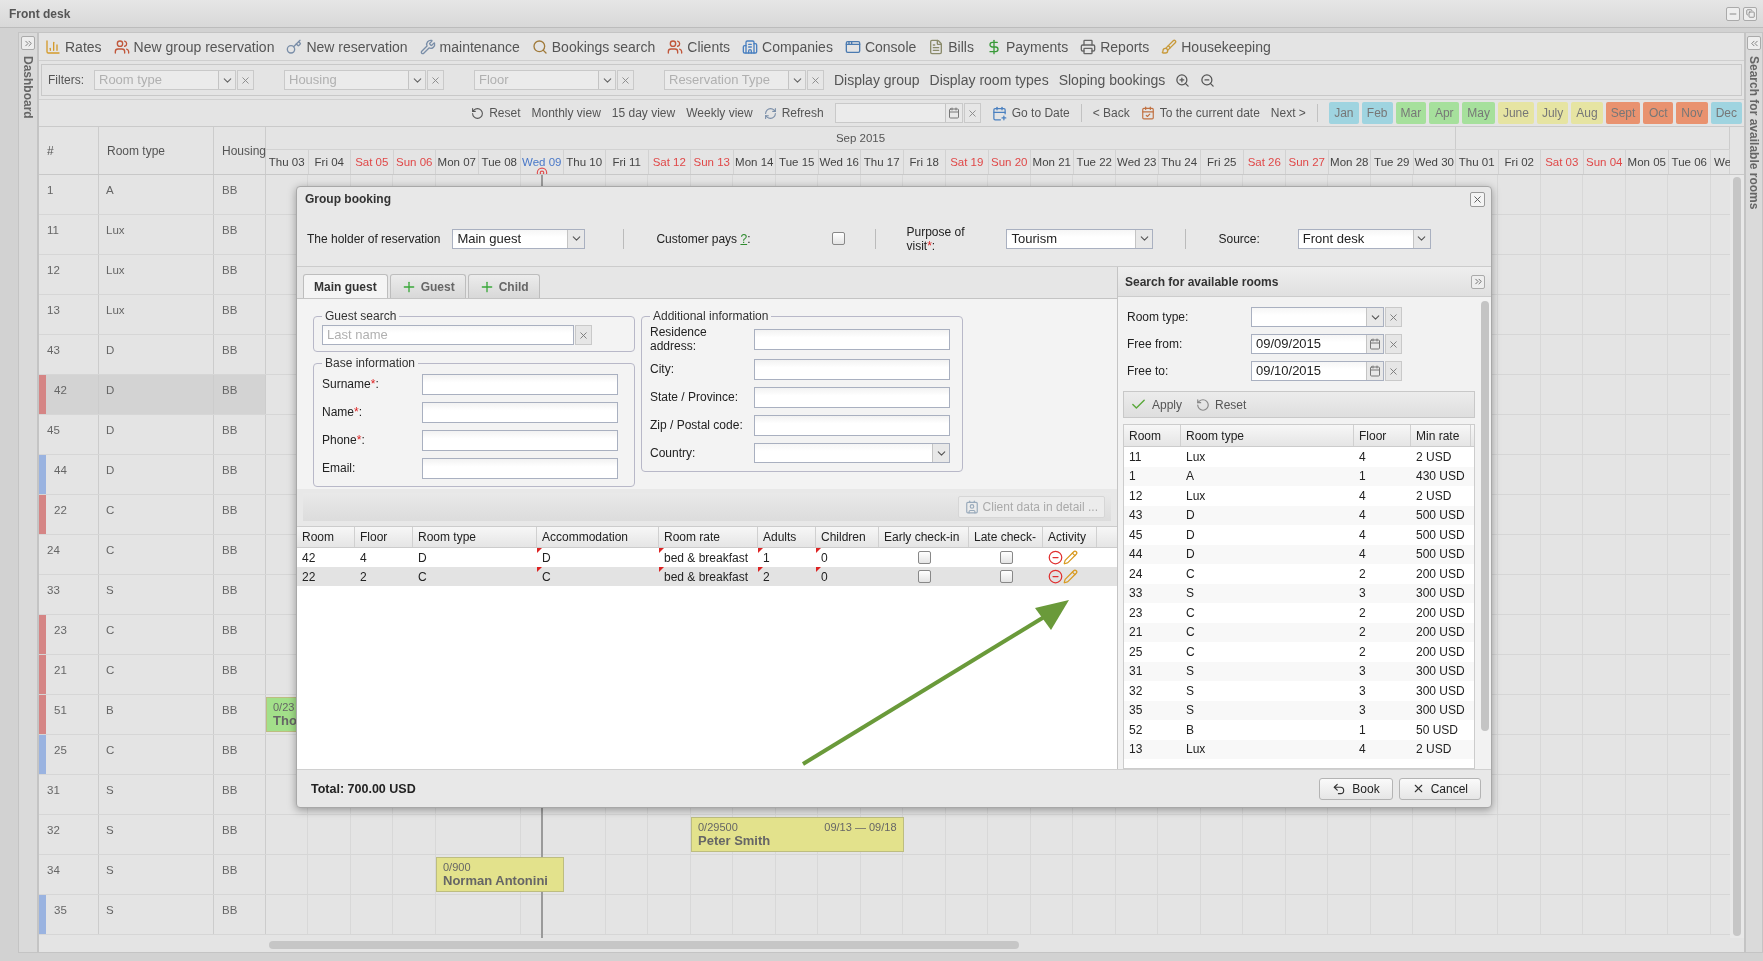 The width and height of the screenshot is (1763, 961). What do you see at coordinates (898, 113) in the screenshot?
I see `date-field` at bounding box center [898, 113].